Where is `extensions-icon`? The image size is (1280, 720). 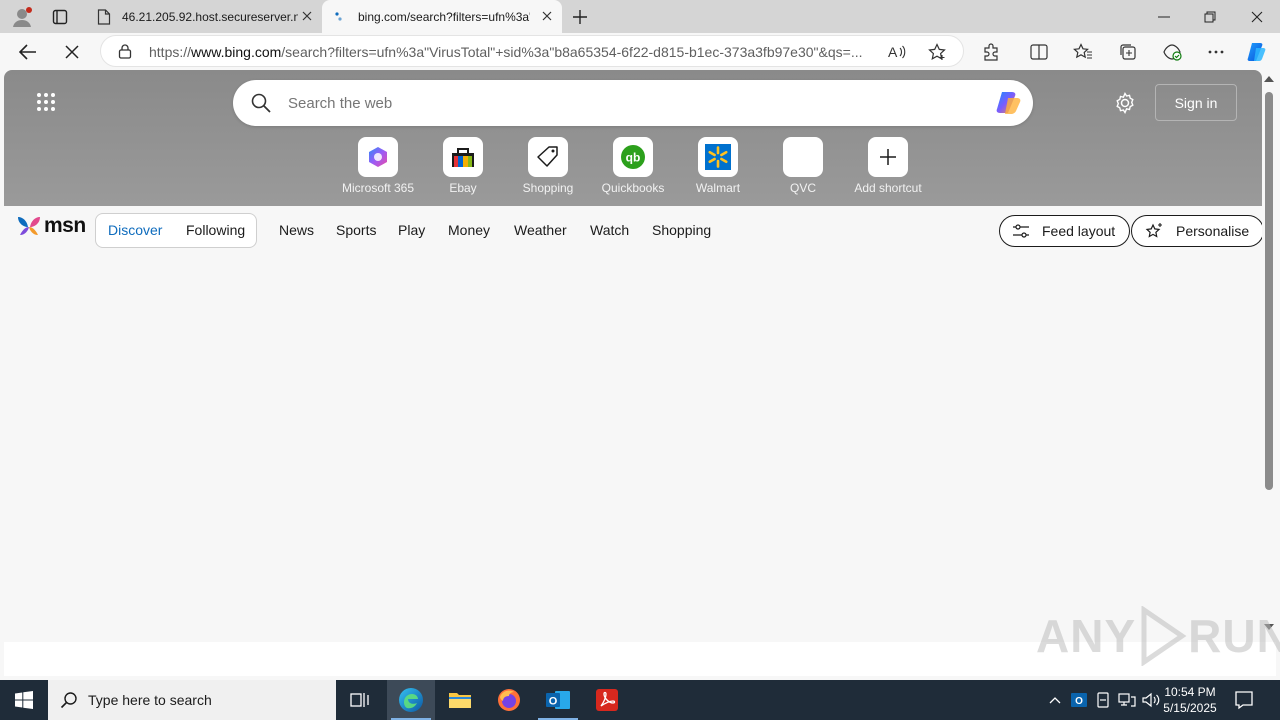
extensions-icon is located at coordinates (991, 52).